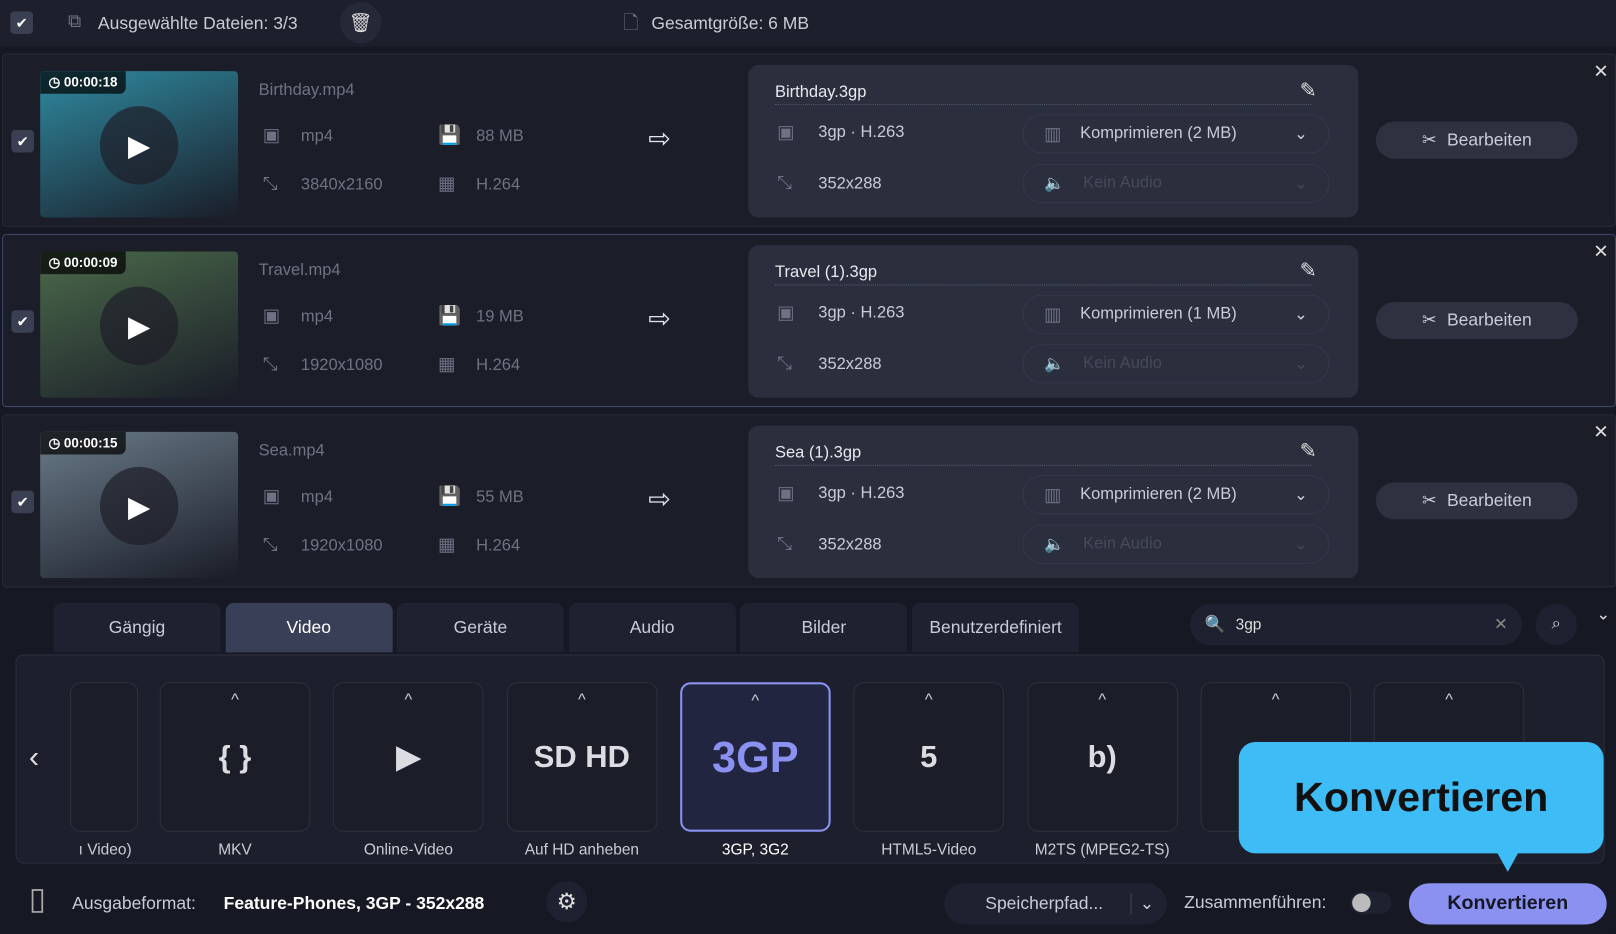 The image size is (1616, 934). I want to click on audio-value: Kein Audio, so click(1122, 543).